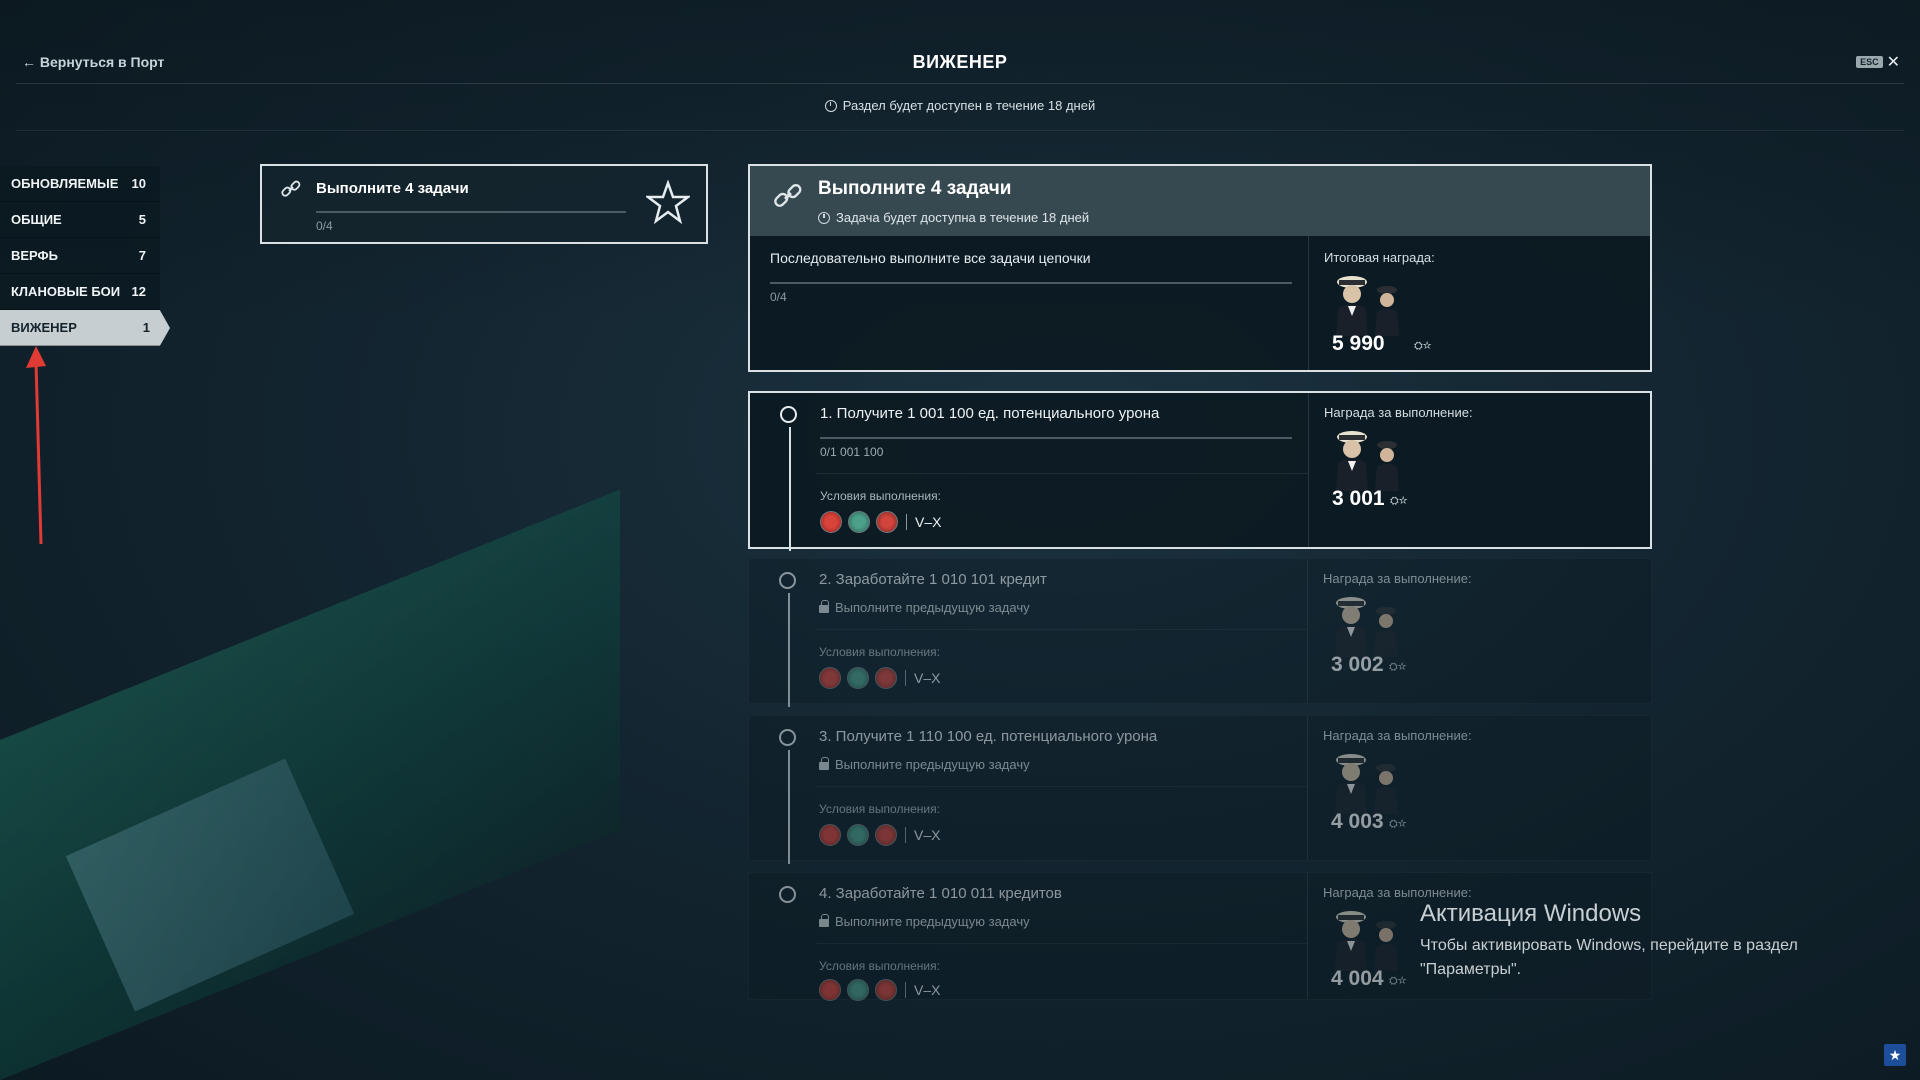  Describe the element at coordinates (668, 202) in the screenshot. I see `star-icon` at that location.